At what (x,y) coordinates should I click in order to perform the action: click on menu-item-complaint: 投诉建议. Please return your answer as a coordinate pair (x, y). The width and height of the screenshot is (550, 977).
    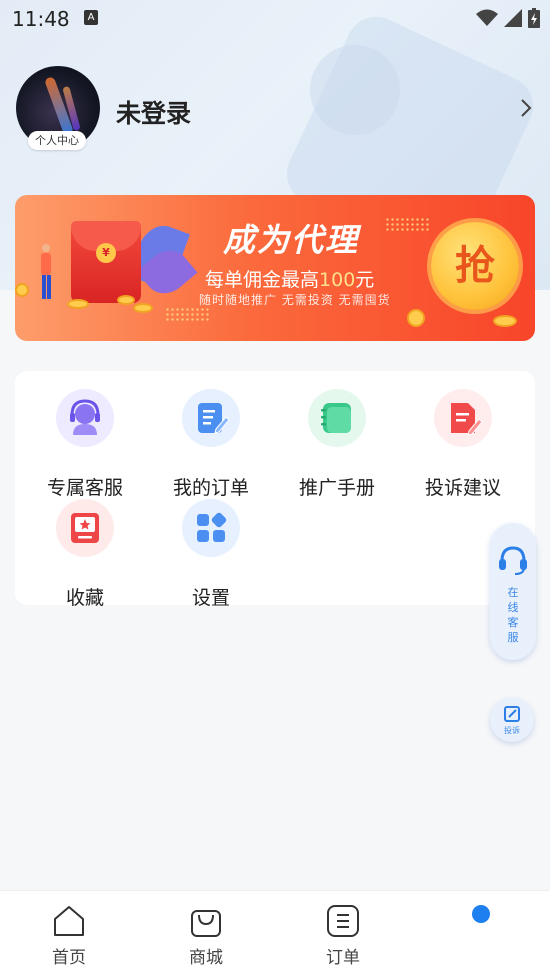
    Looking at the image, I should click on (463, 444).